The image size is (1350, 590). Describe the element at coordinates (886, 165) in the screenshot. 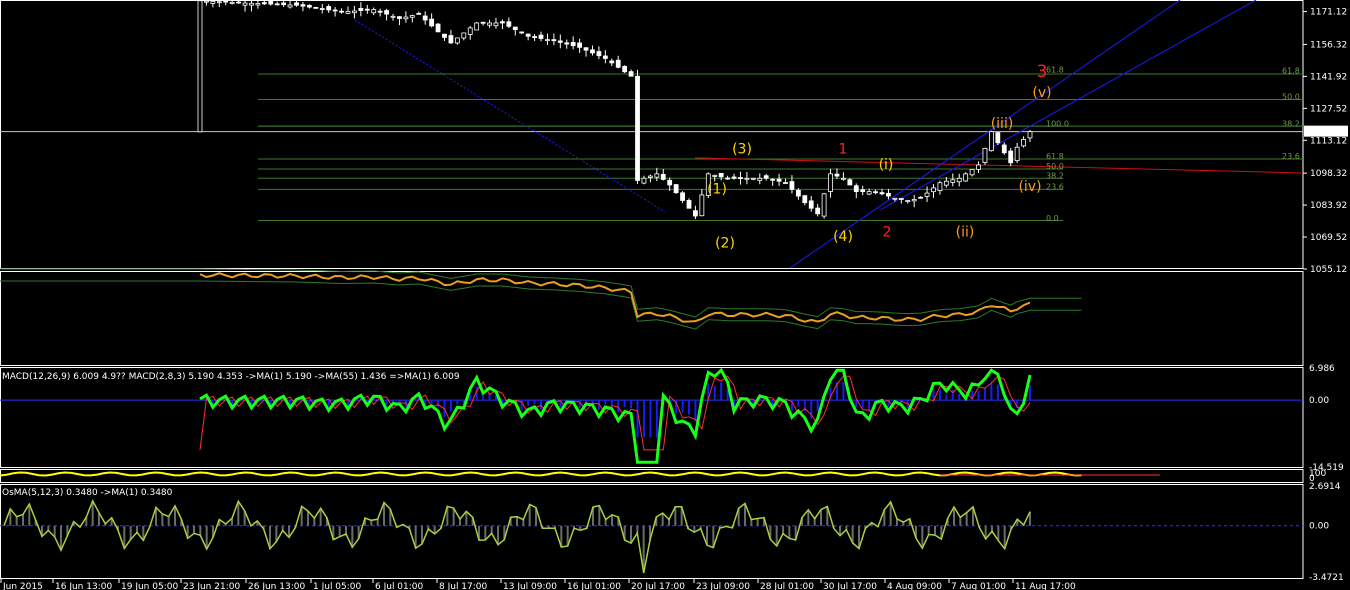

I see `wave-label: (i)` at that location.